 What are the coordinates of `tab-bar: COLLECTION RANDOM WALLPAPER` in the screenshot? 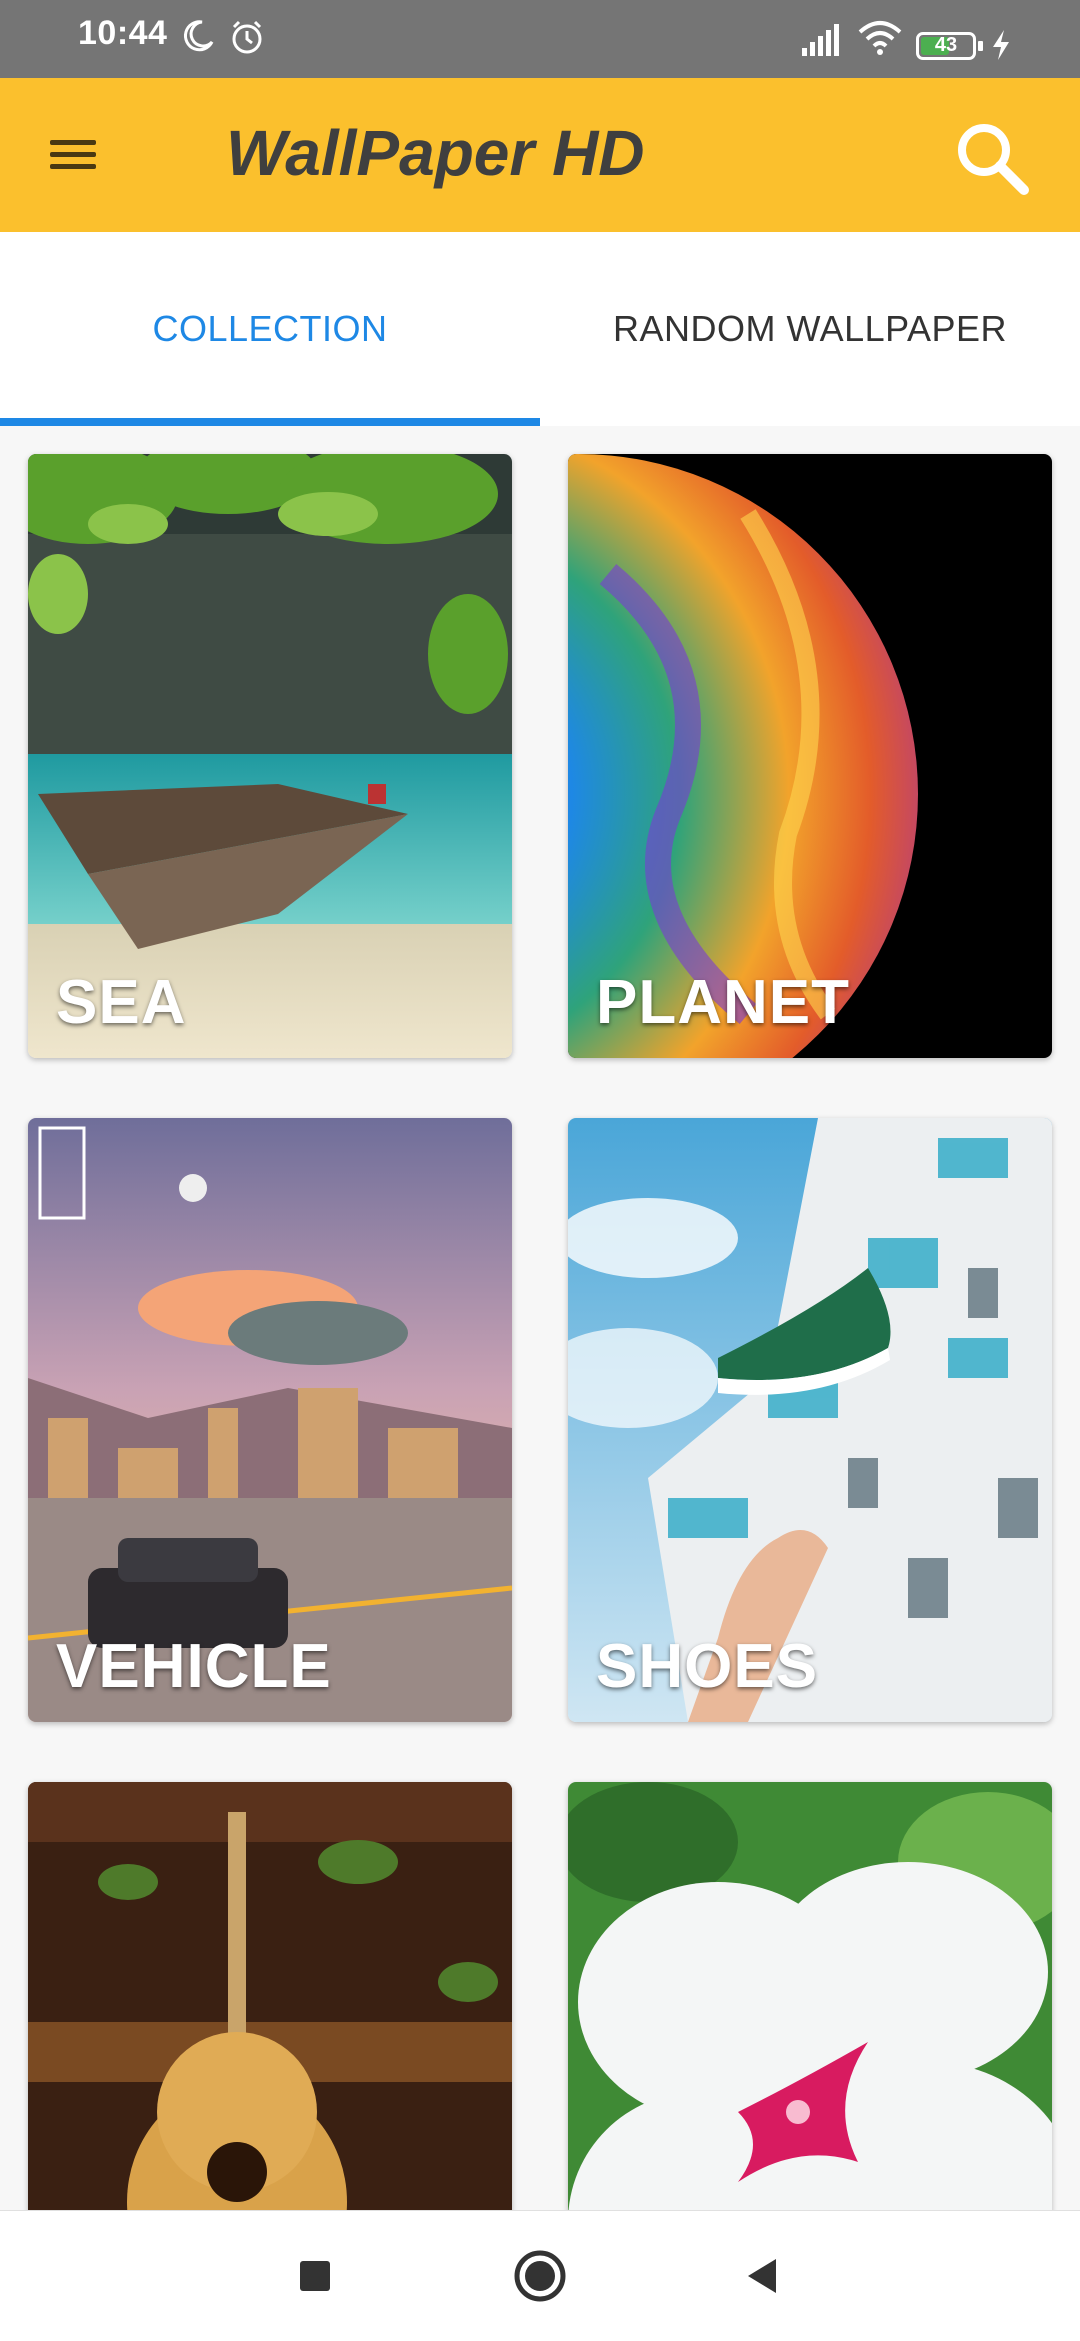 It's located at (540, 329).